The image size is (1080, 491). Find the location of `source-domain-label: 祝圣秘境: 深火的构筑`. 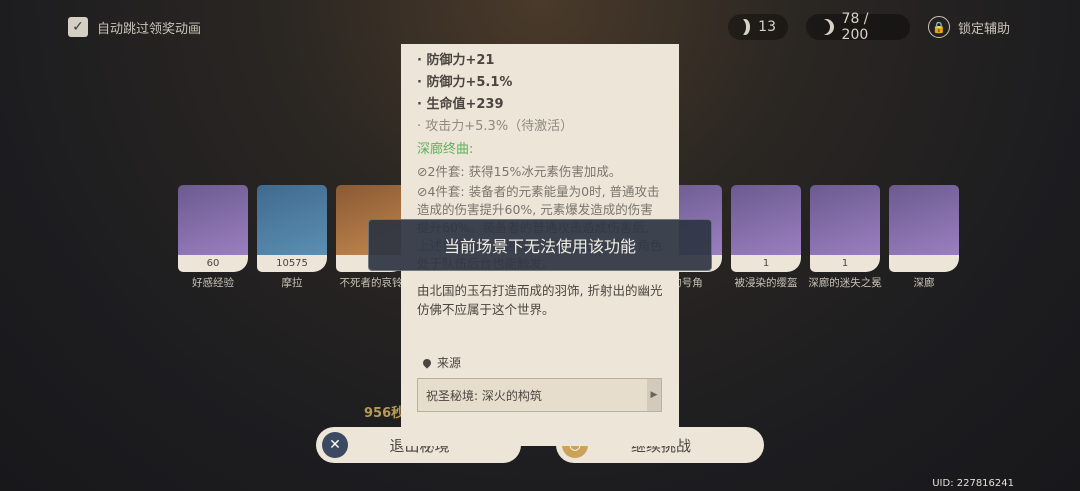

source-domain-label: 祝圣秘境: 深火的构筑 is located at coordinates (484, 395).